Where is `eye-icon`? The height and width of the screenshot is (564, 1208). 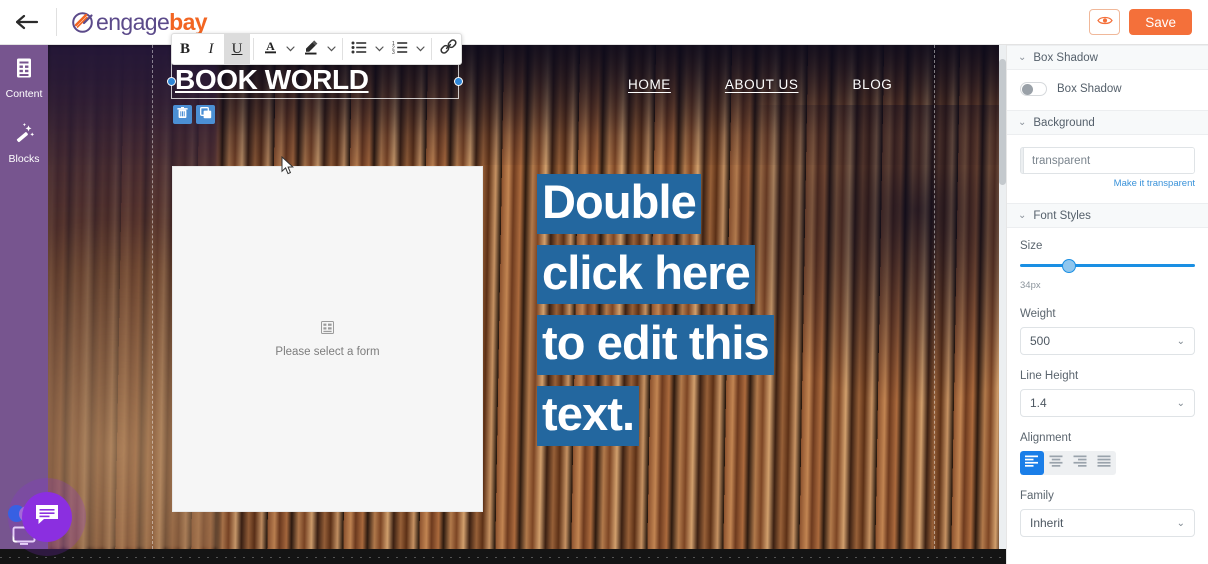 eye-icon is located at coordinates (1105, 22).